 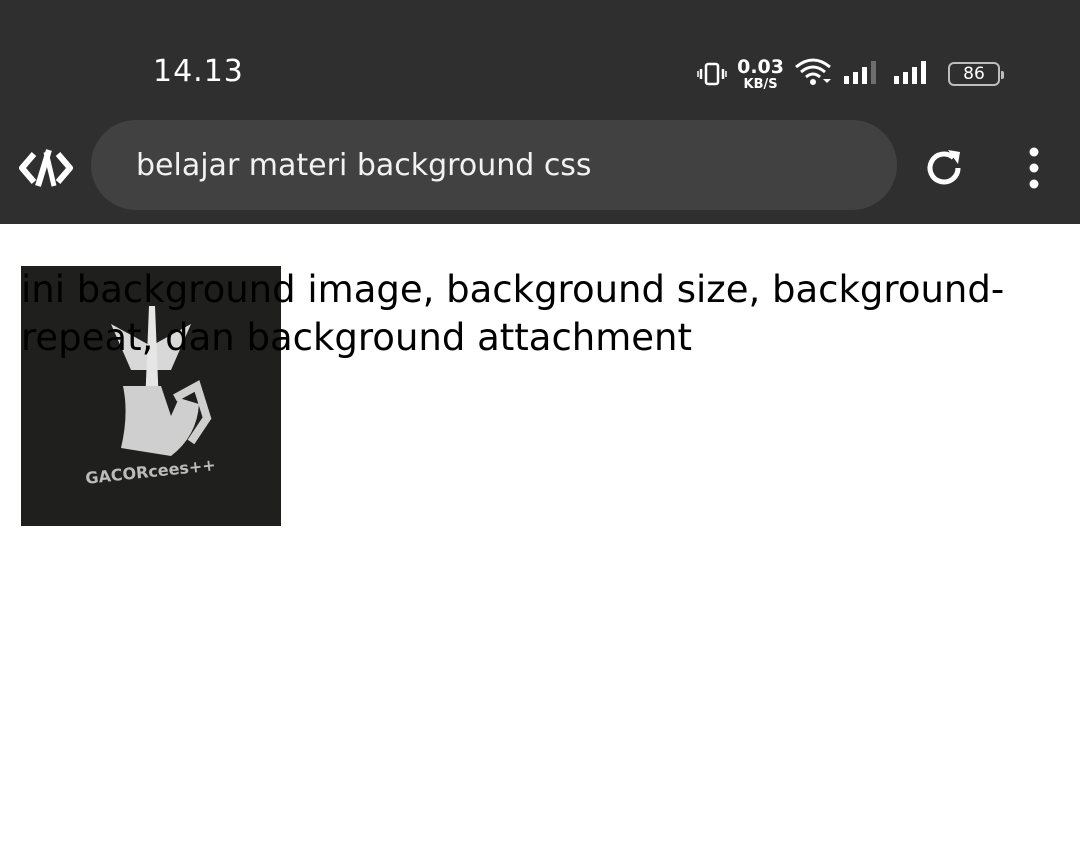 I want to click on code-icon, so click(x=46, y=168).